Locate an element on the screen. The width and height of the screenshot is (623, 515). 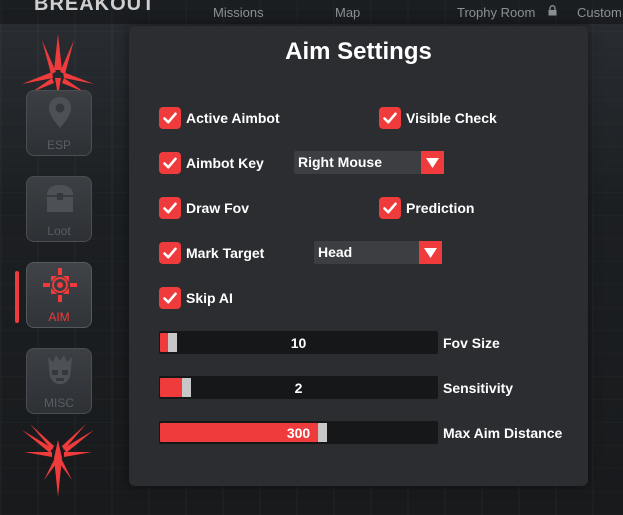
aimbot-key-checkbox is located at coordinates (170, 163).